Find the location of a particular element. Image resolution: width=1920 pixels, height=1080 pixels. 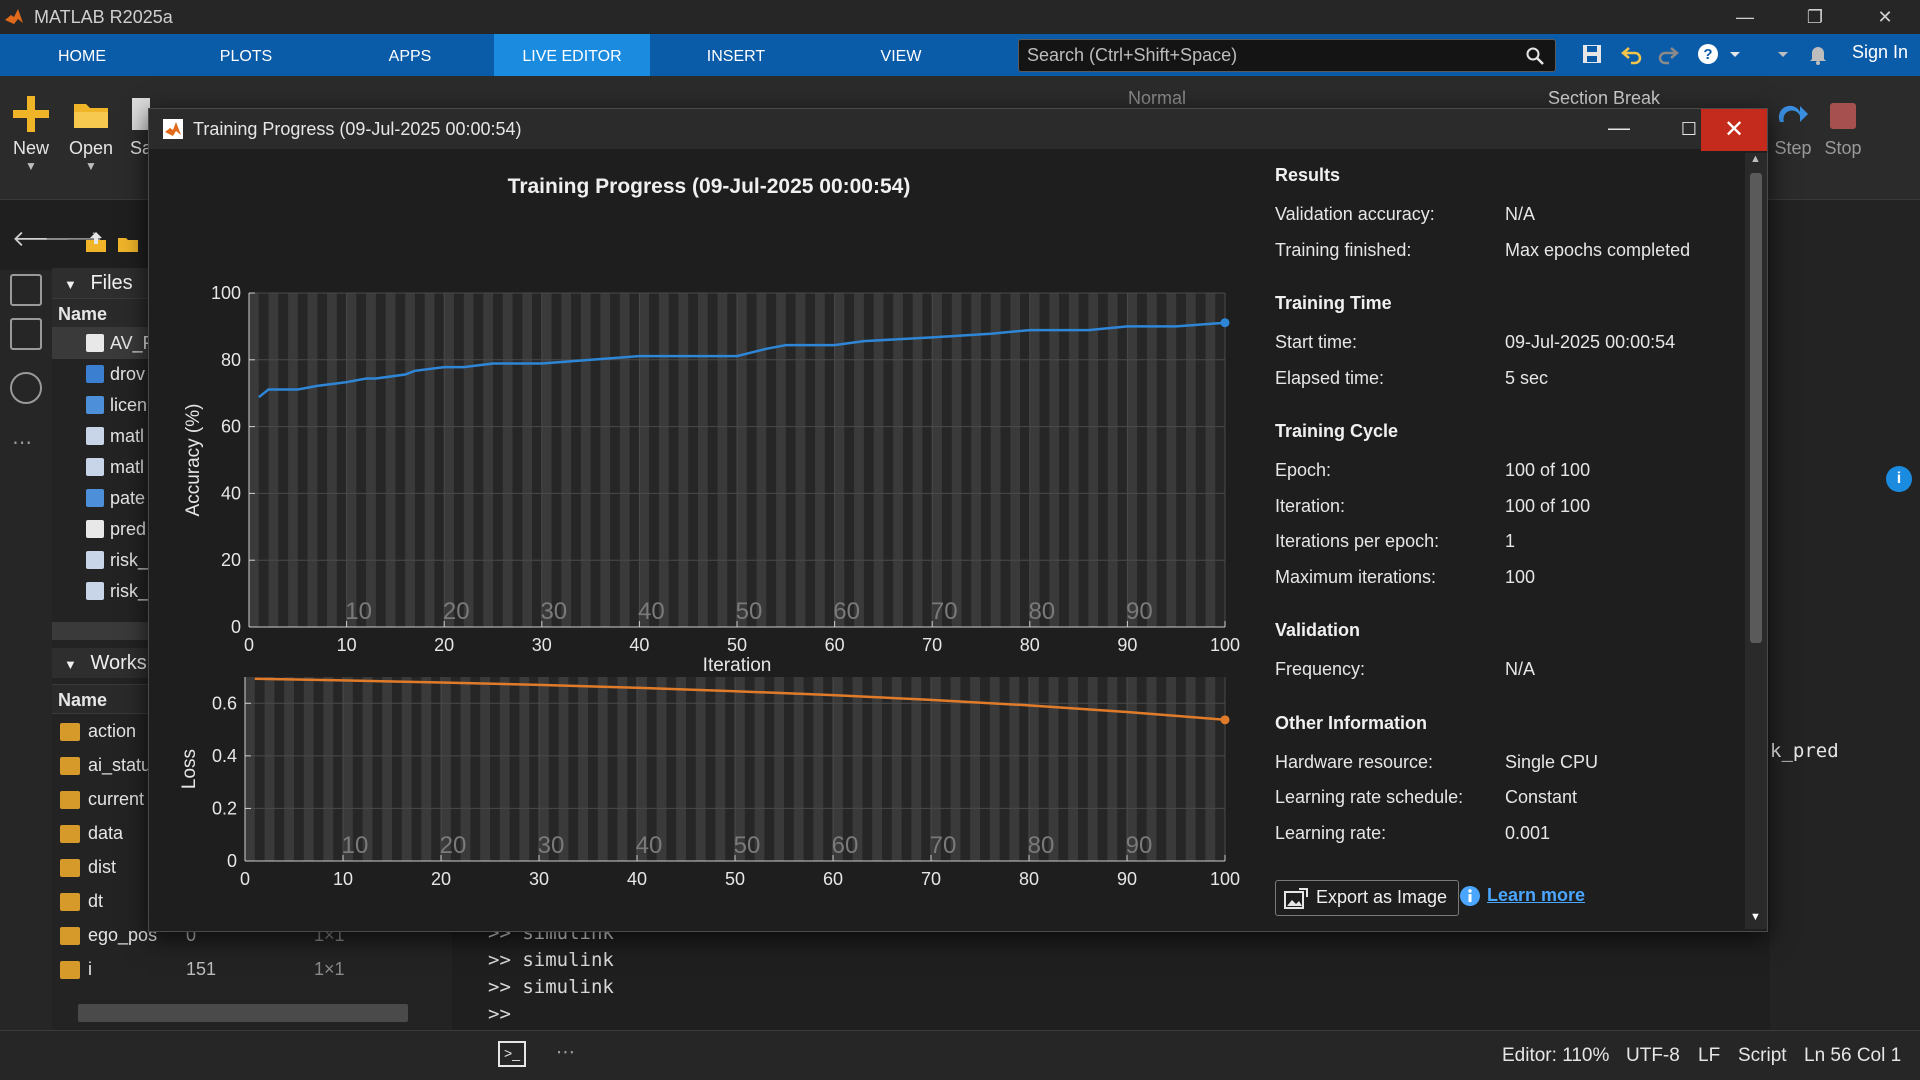

minimize-button: — is located at coordinates (1745, 17).